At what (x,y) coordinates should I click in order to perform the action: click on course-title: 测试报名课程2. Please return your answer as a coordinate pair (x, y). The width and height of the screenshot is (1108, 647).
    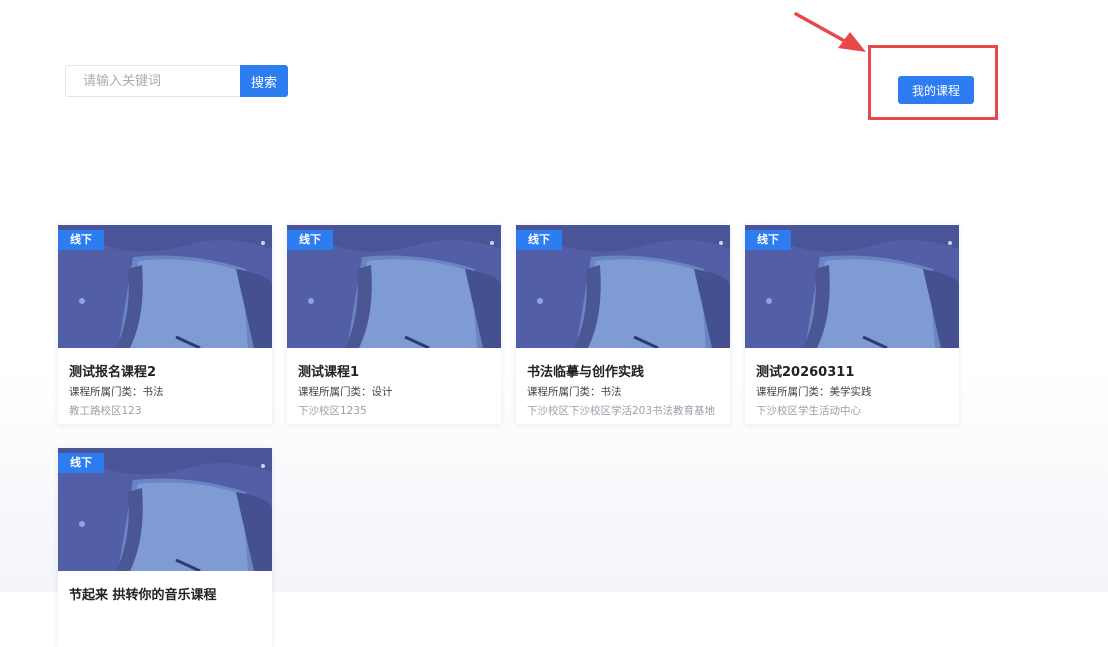
    Looking at the image, I should click on (113, 372).